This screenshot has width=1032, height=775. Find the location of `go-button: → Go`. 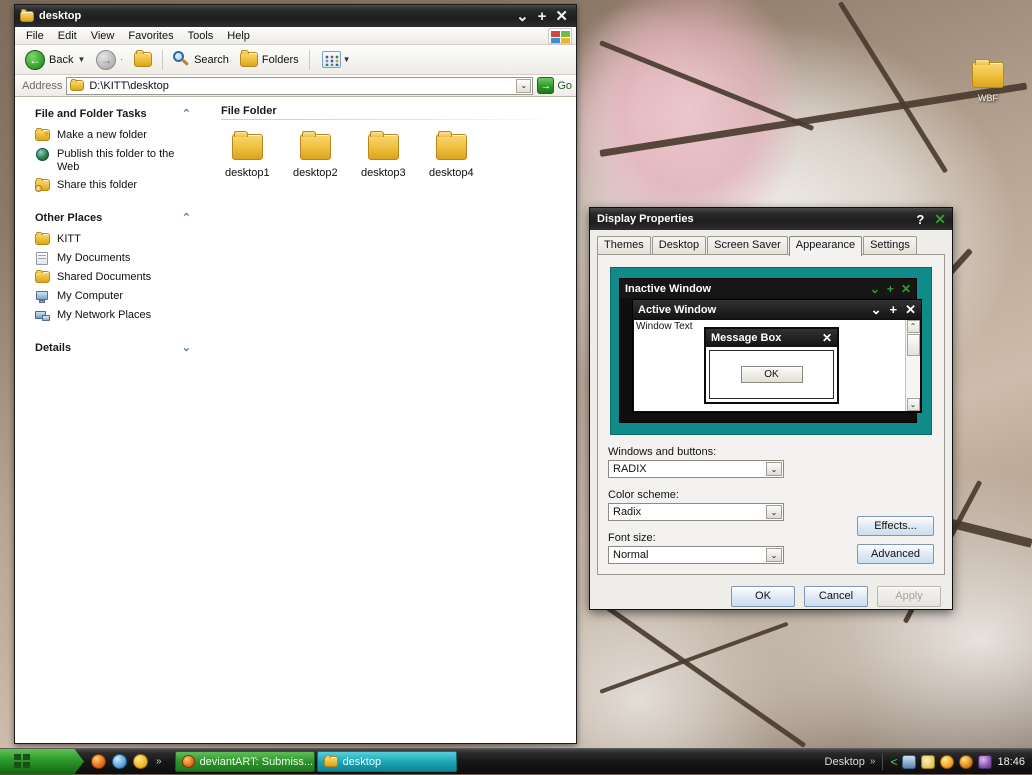

go-button: → Go is located at coordinates (554, 85).